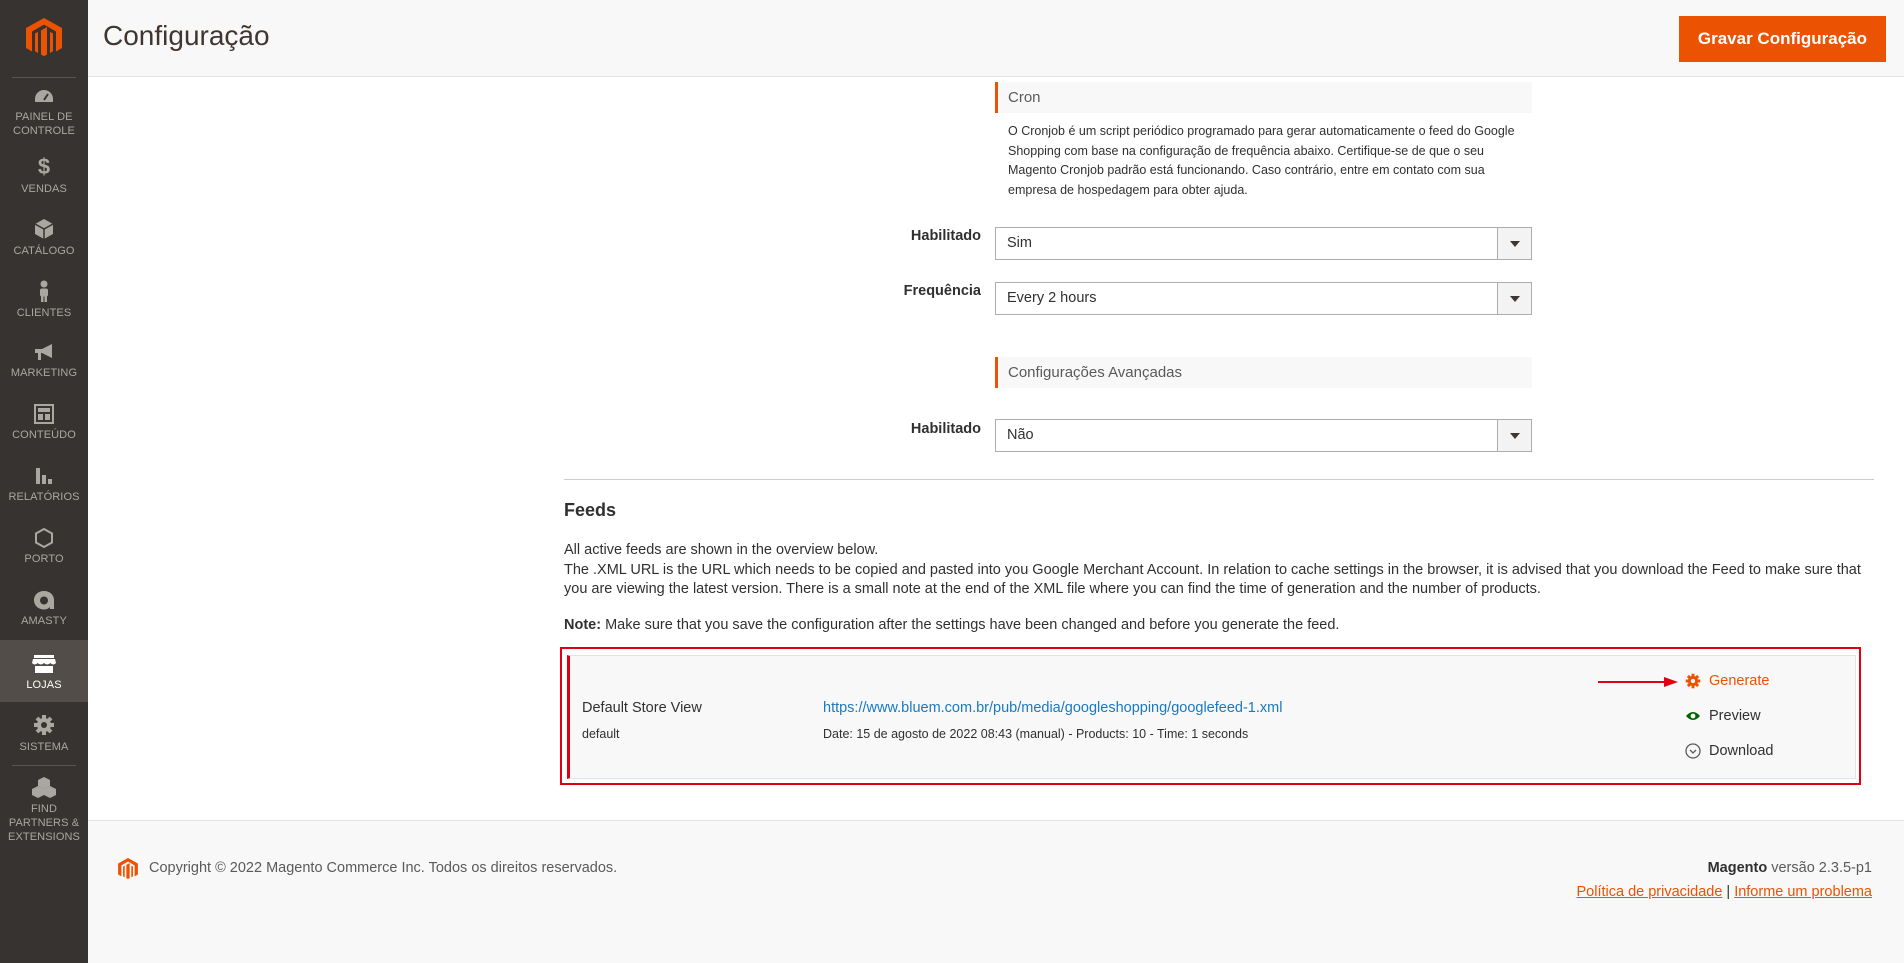  I want to click on sidebar-item-label: CLIENTES, so click(44, 313).